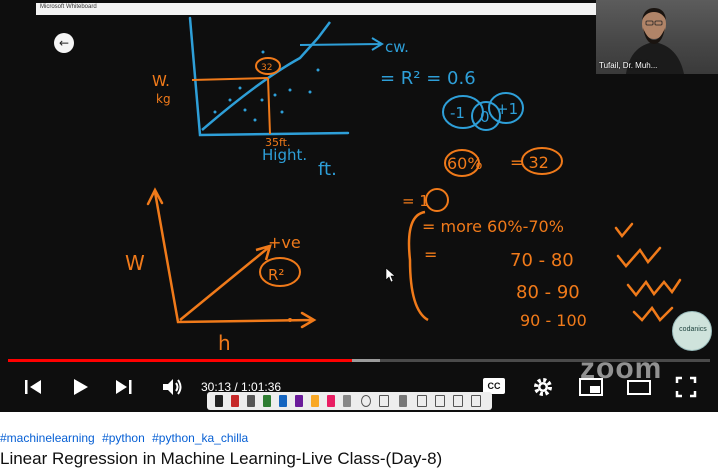 The width and height of the screenshot is (718, 469). I want to click on skip-previous-icon, so click(33, 387).